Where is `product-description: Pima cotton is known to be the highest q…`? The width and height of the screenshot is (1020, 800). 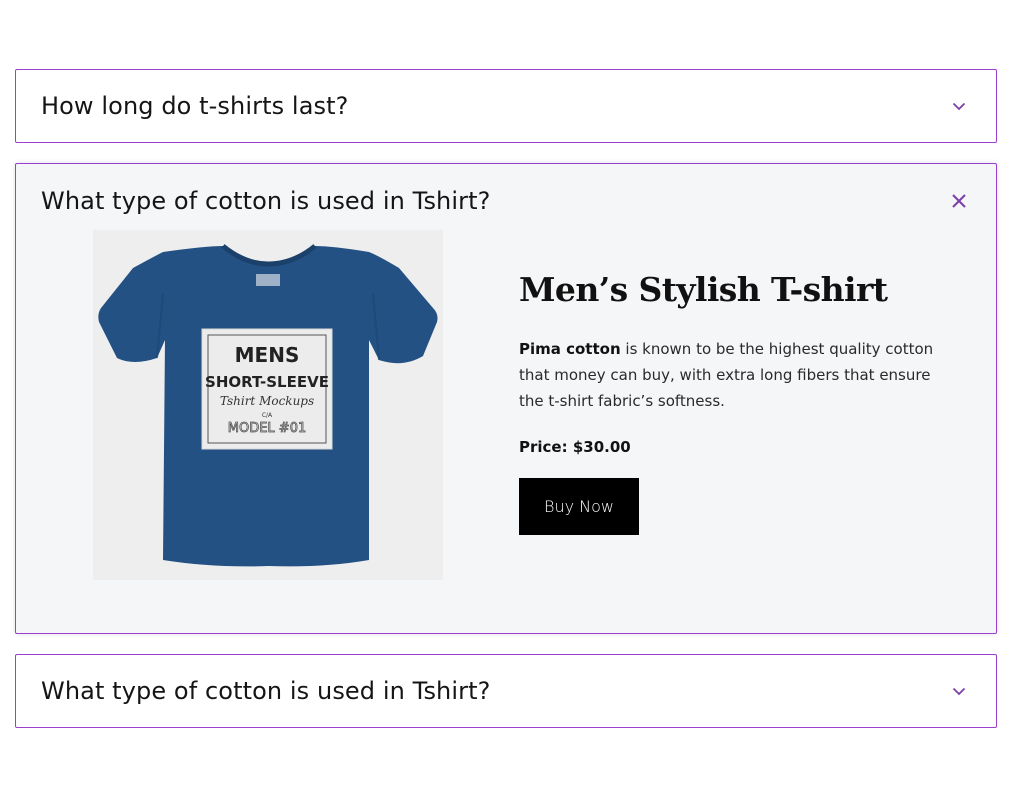
product-description: Pima cotton is known to be the highest q… is located at coordinates (739, 375).